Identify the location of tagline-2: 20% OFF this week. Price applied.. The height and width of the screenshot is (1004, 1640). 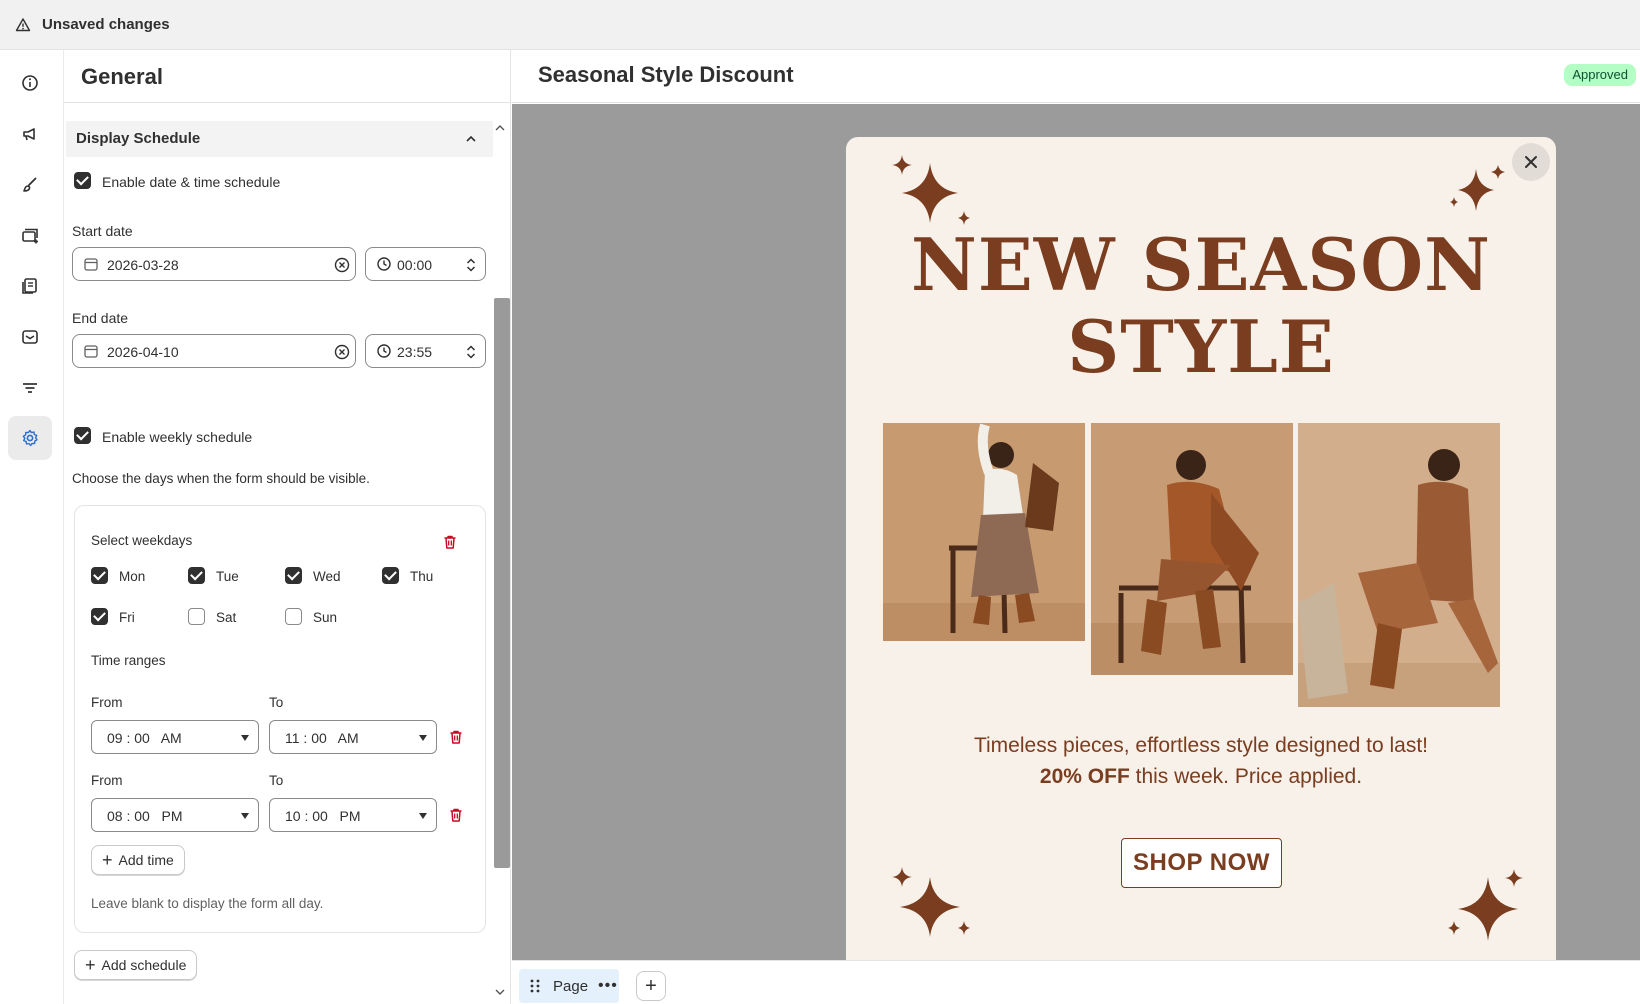
(1201, 777).